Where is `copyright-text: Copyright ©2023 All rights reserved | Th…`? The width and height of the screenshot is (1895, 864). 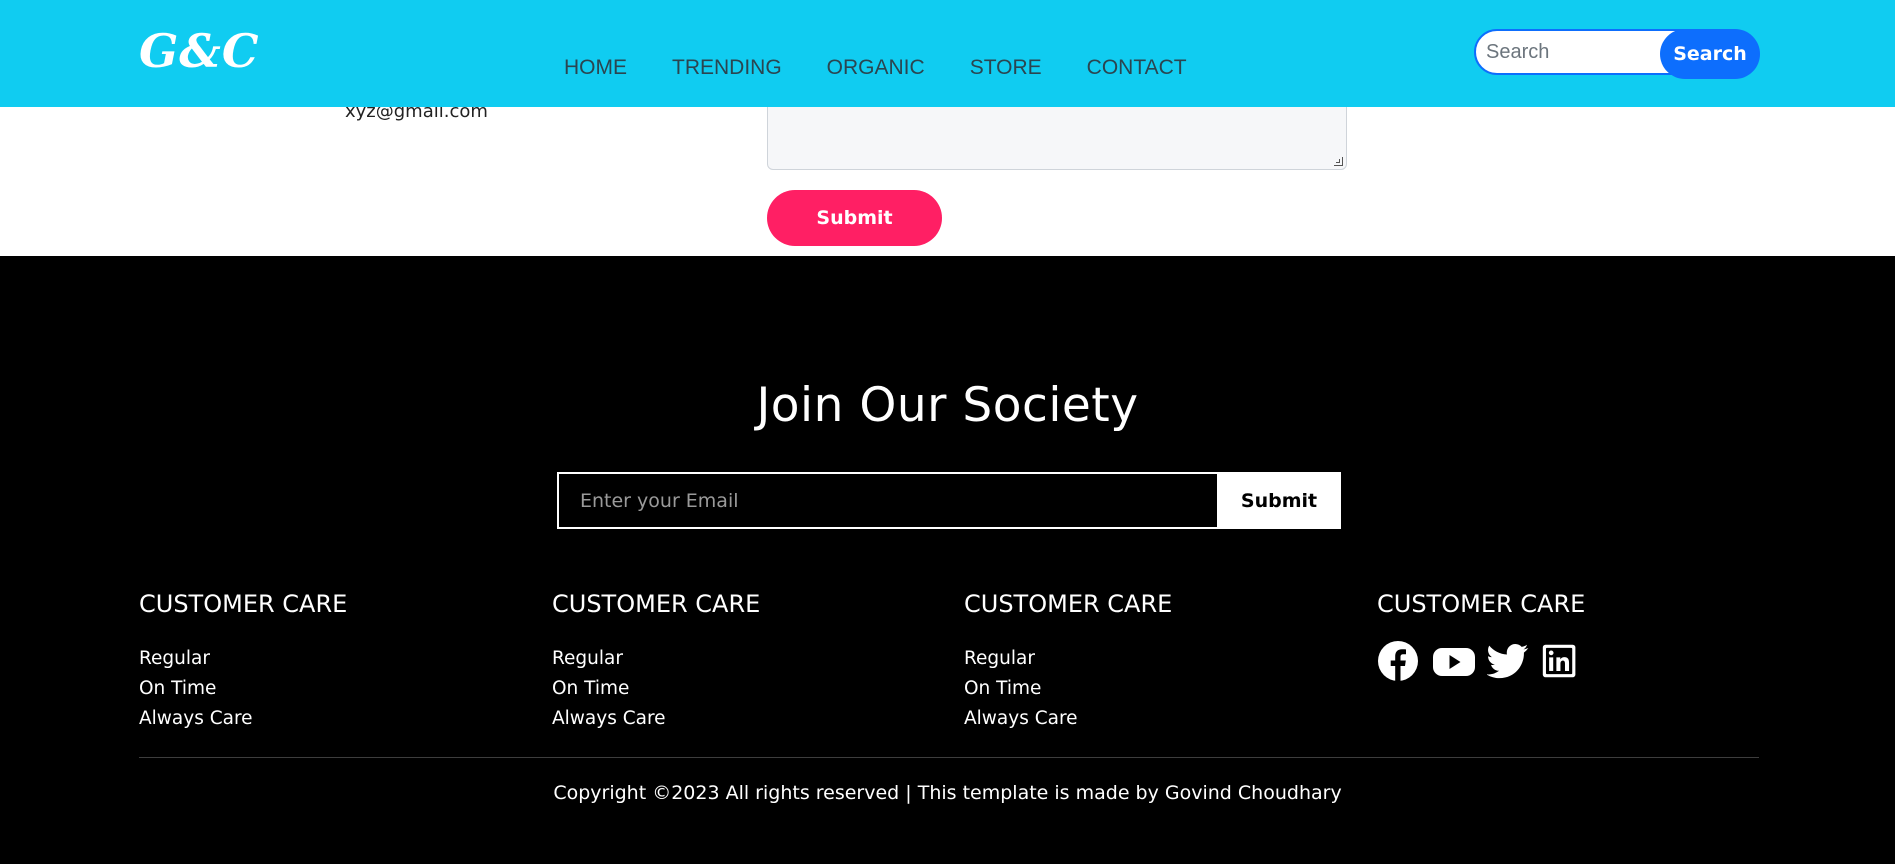 copyright-text: Copyright ©2023 All rights reserved | Th… is located at coordinates (947, 793).